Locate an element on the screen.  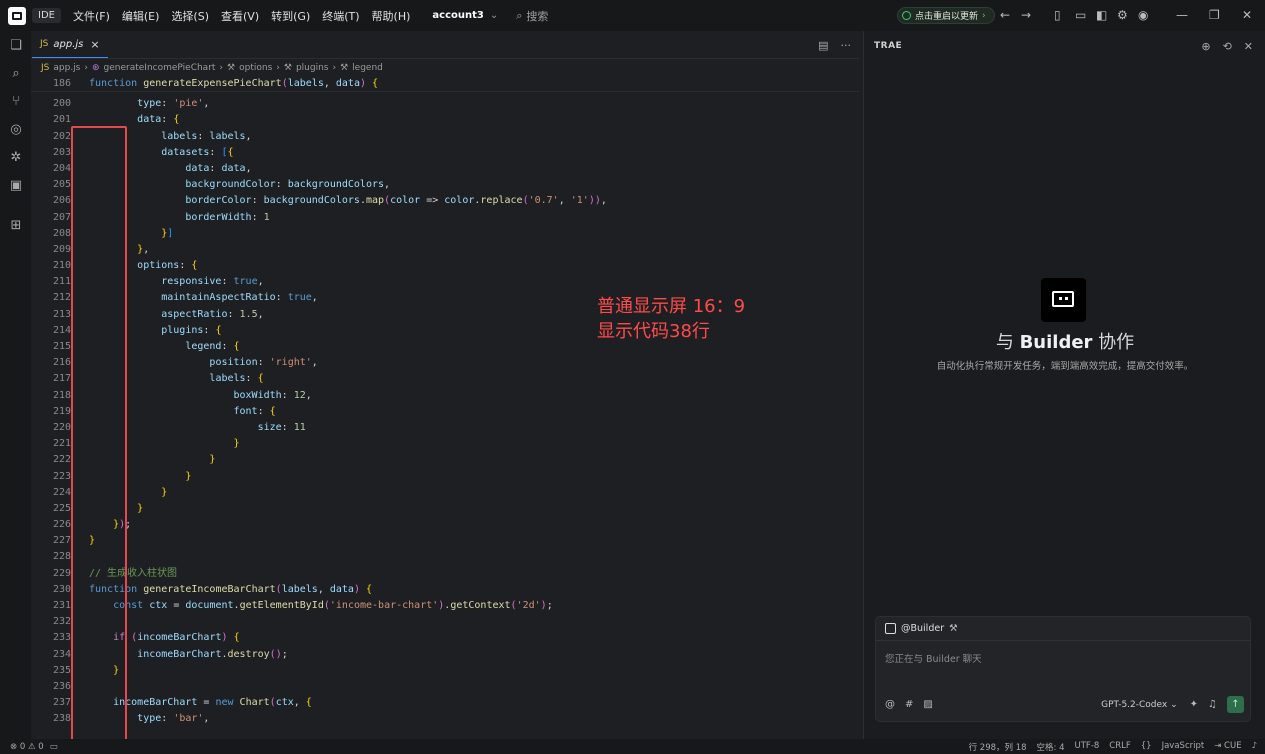
remote-screen-icon: ▣ is located at coordinates (16, 186).